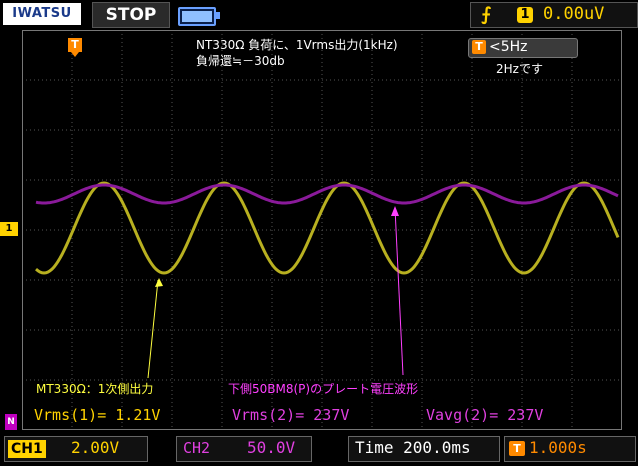 The height and width of the screenshot is (466, 638). I want to click on run-stop-indicator: STOP, so click(131, 15).